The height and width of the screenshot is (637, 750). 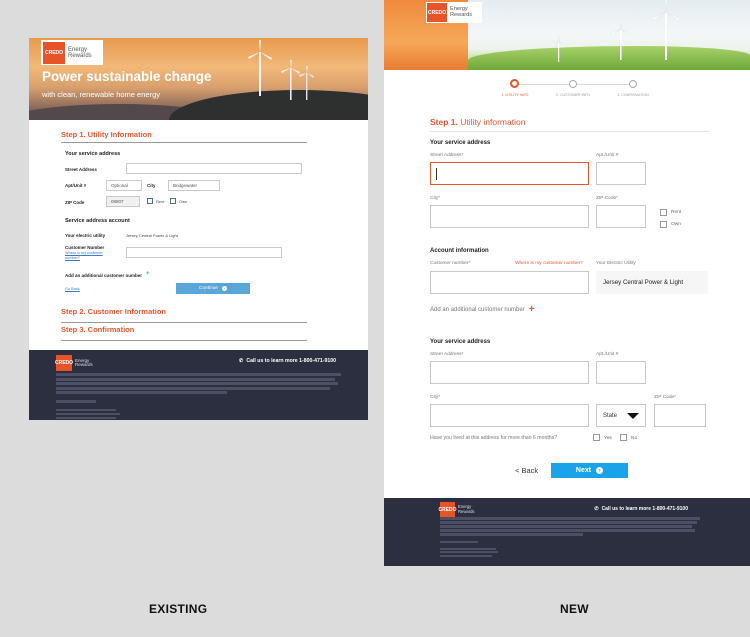 What do you see at coordinates (97, 221) in the screenshot?
I see `account-heading: Service address account` at bounding box center [97, 221].